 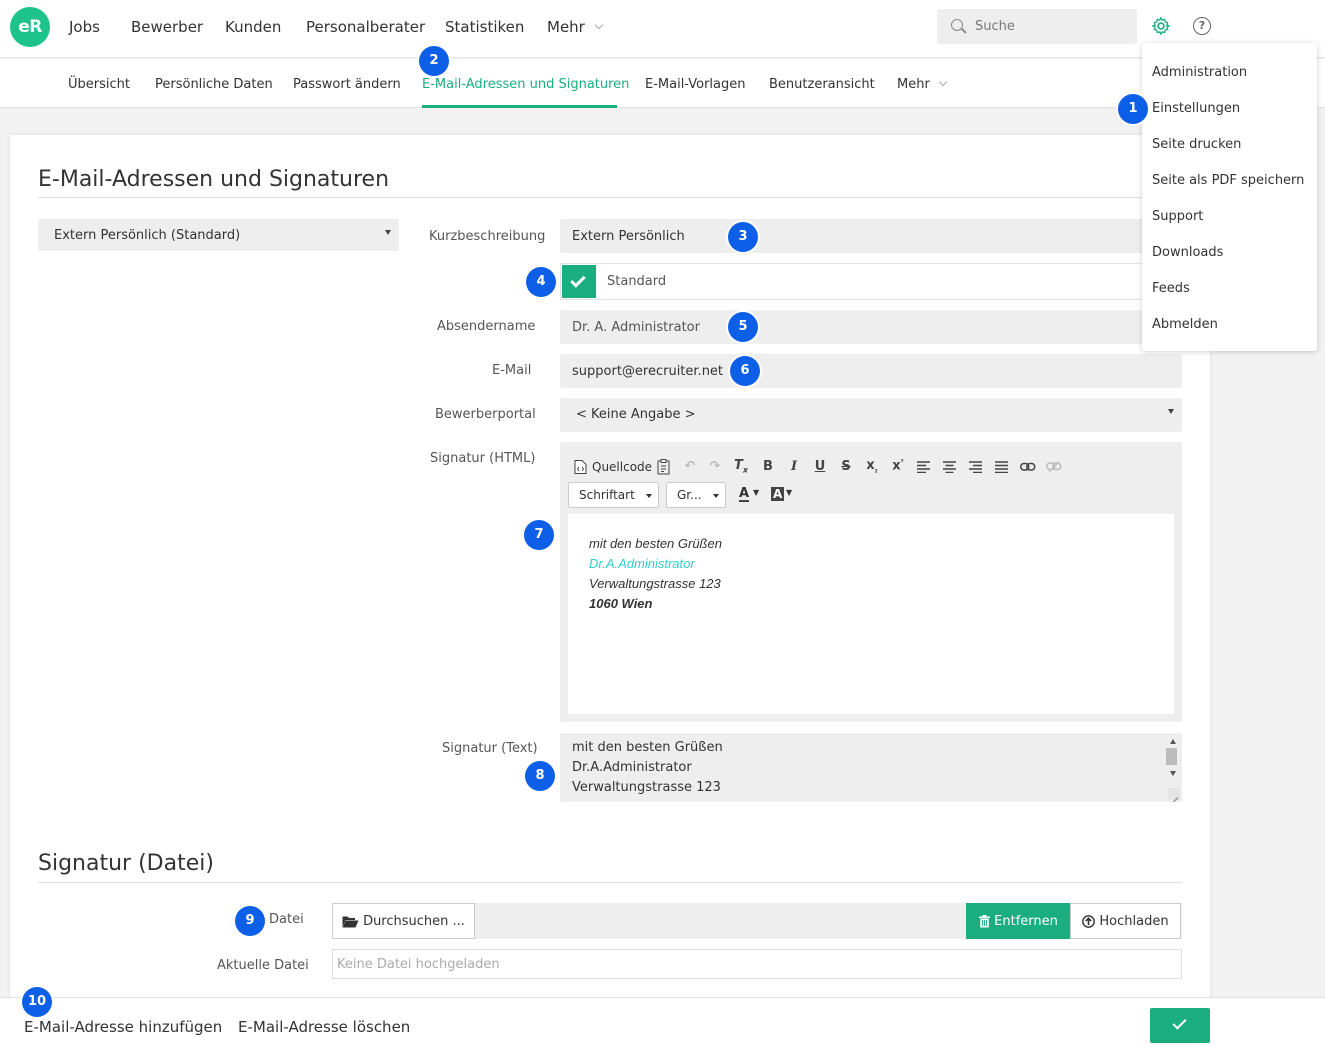 I want to click on tab-benutzeransicht: Benutzeransicht, so click(x=822, y=84).